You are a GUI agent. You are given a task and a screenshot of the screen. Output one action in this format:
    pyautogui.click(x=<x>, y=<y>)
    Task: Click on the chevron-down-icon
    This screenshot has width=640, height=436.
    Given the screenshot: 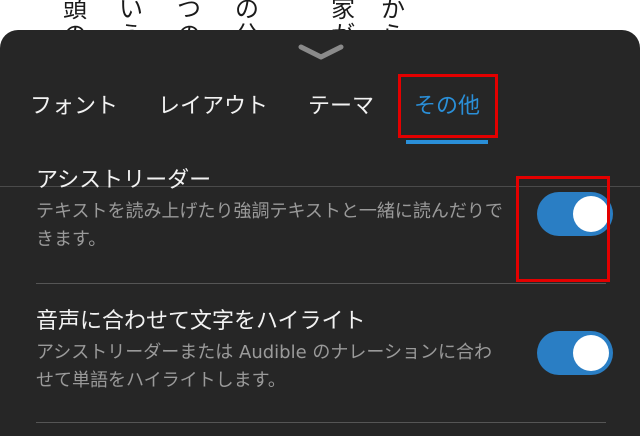 What is the action you would take?
    pyautogui.click(x=321, y=54)
    